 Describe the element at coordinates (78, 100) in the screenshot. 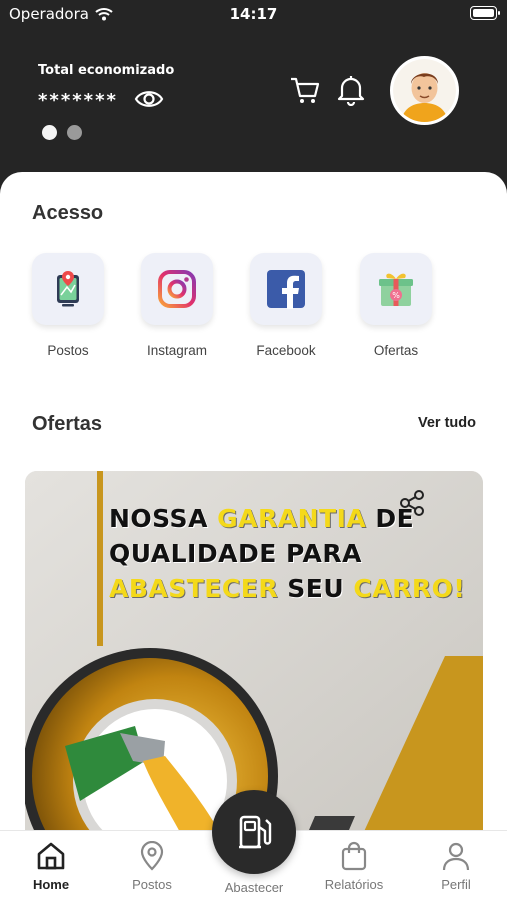

I see `total-saved-value: *******` at that location.